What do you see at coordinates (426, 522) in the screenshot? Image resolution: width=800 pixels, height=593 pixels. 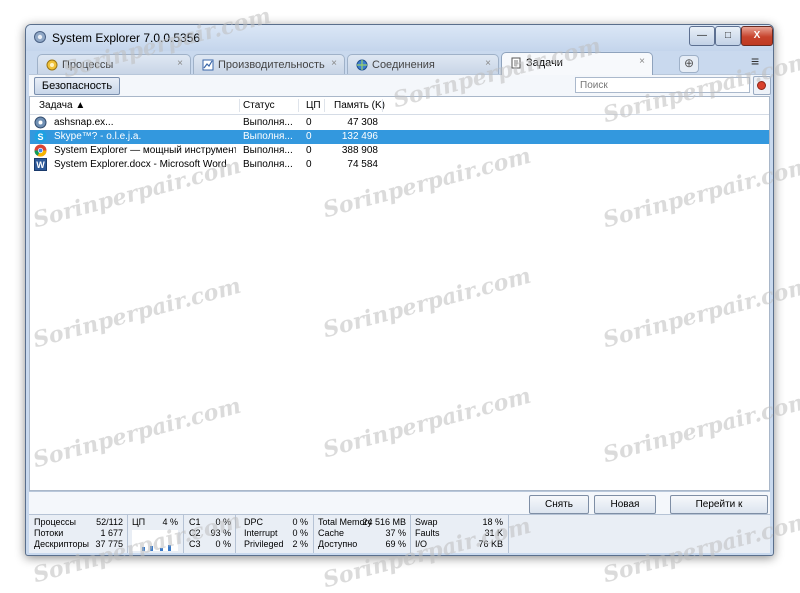 I see `status-label: Swap` at bounding box center [426, 522].